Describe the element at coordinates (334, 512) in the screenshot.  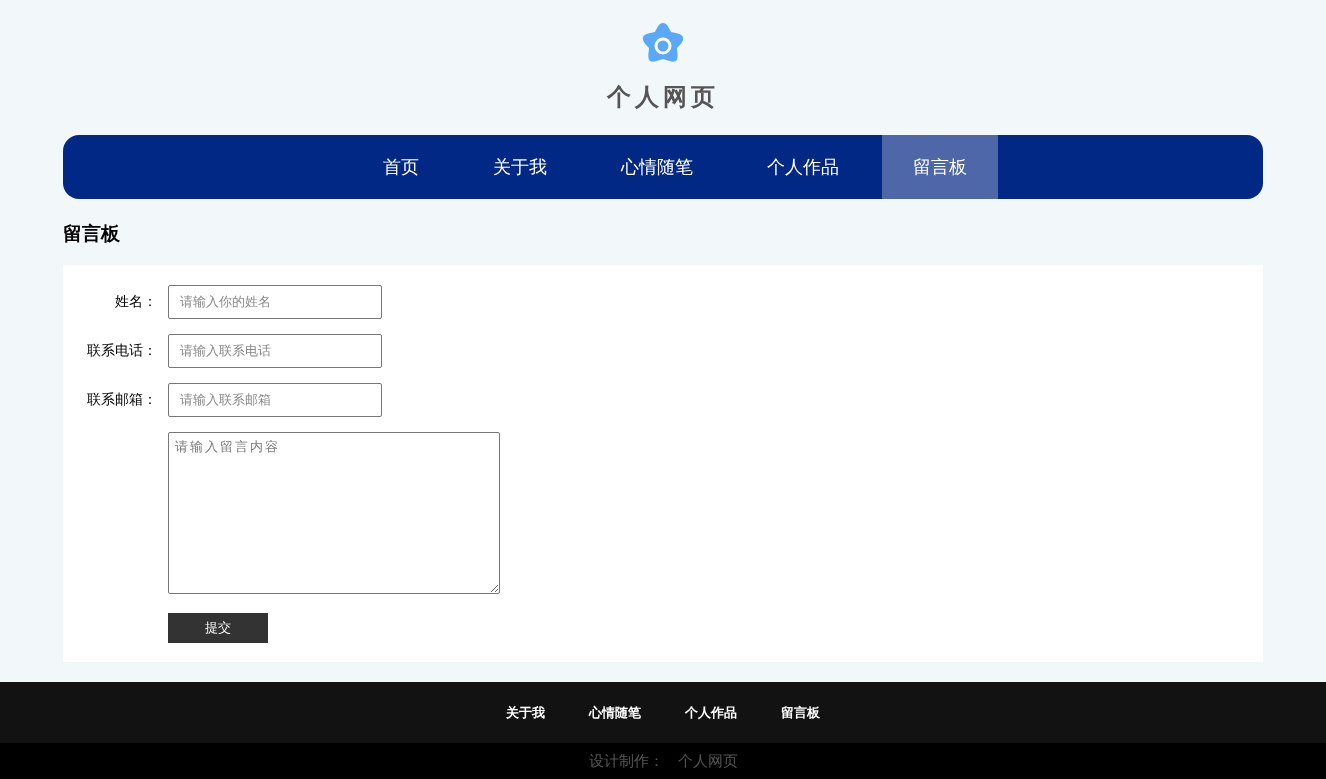
I see `message-textarea: 请输入留言内容` at that location.